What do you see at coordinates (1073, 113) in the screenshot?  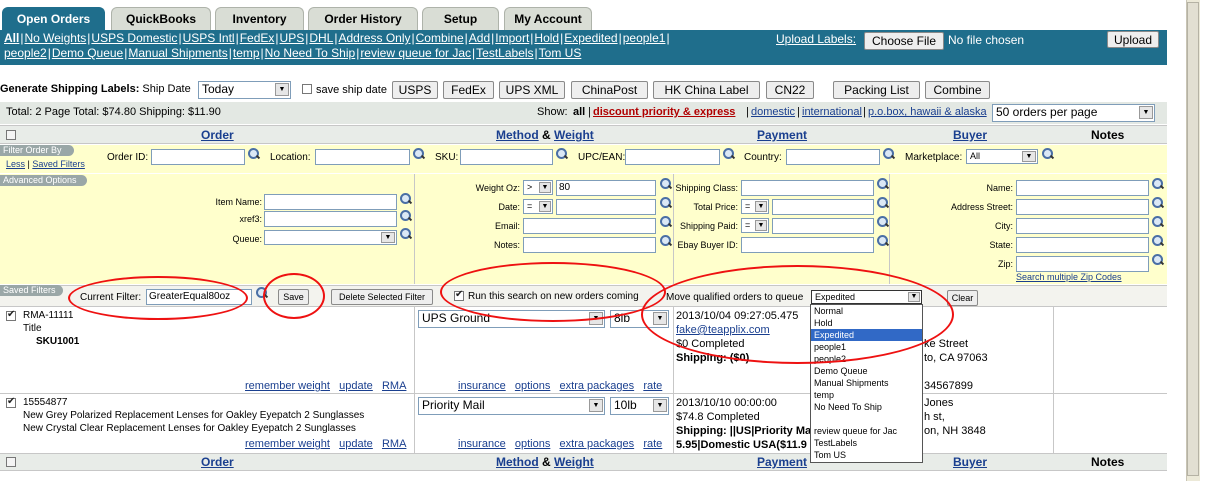 I see `per-page-select: 50 orders per page ▼` at bounding box center [1073, 113].